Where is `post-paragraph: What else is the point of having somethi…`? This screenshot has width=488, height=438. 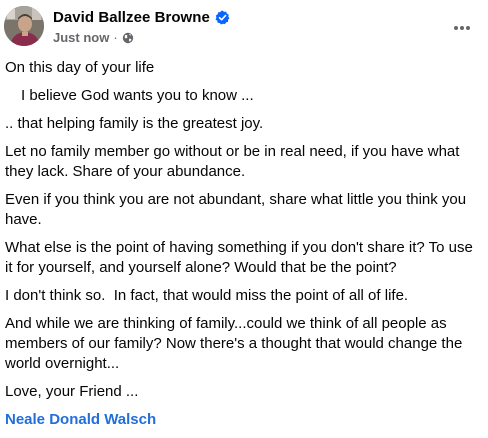 post-paragraph: What else is the point of having somethi… is located at coordinates (241, 257).